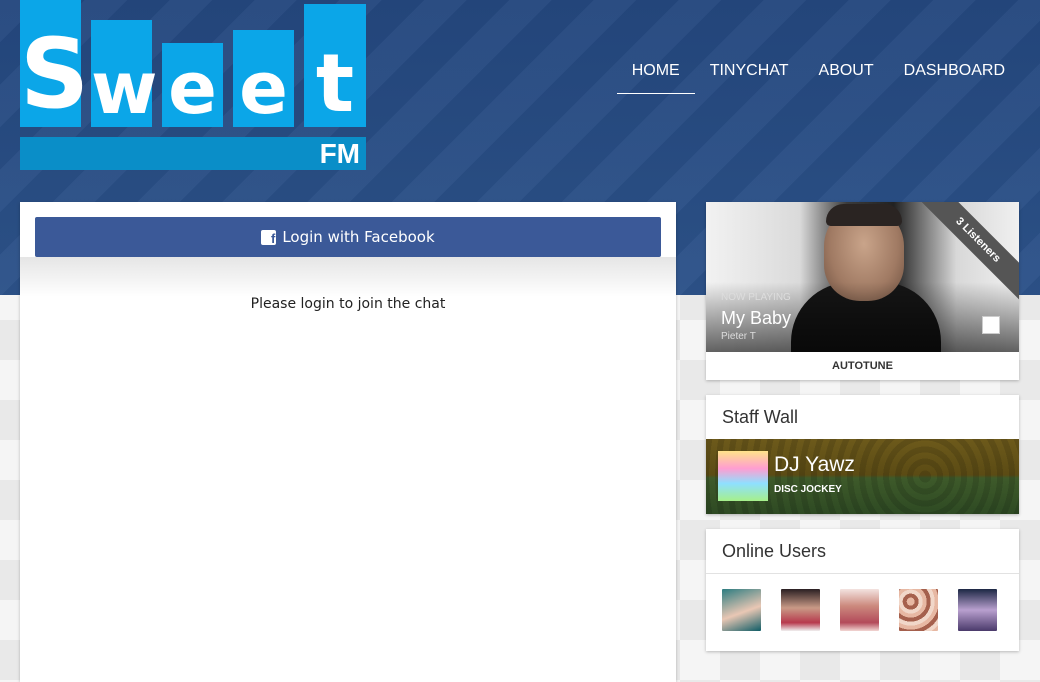 This screenshot has width=1040, height=682. Describe the element at coordinates (864, 215) in the screenshot. I see `photo-shape` at that location.